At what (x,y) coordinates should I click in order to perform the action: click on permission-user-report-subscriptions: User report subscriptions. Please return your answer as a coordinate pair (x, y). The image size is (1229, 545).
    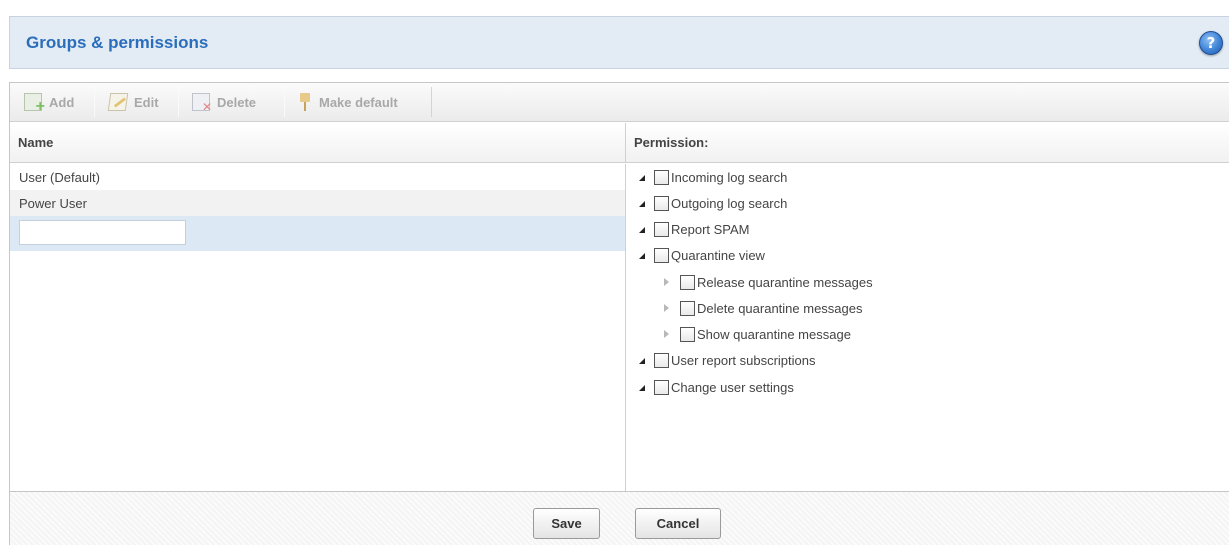
    Looking at the image, I should click on (727, 360).